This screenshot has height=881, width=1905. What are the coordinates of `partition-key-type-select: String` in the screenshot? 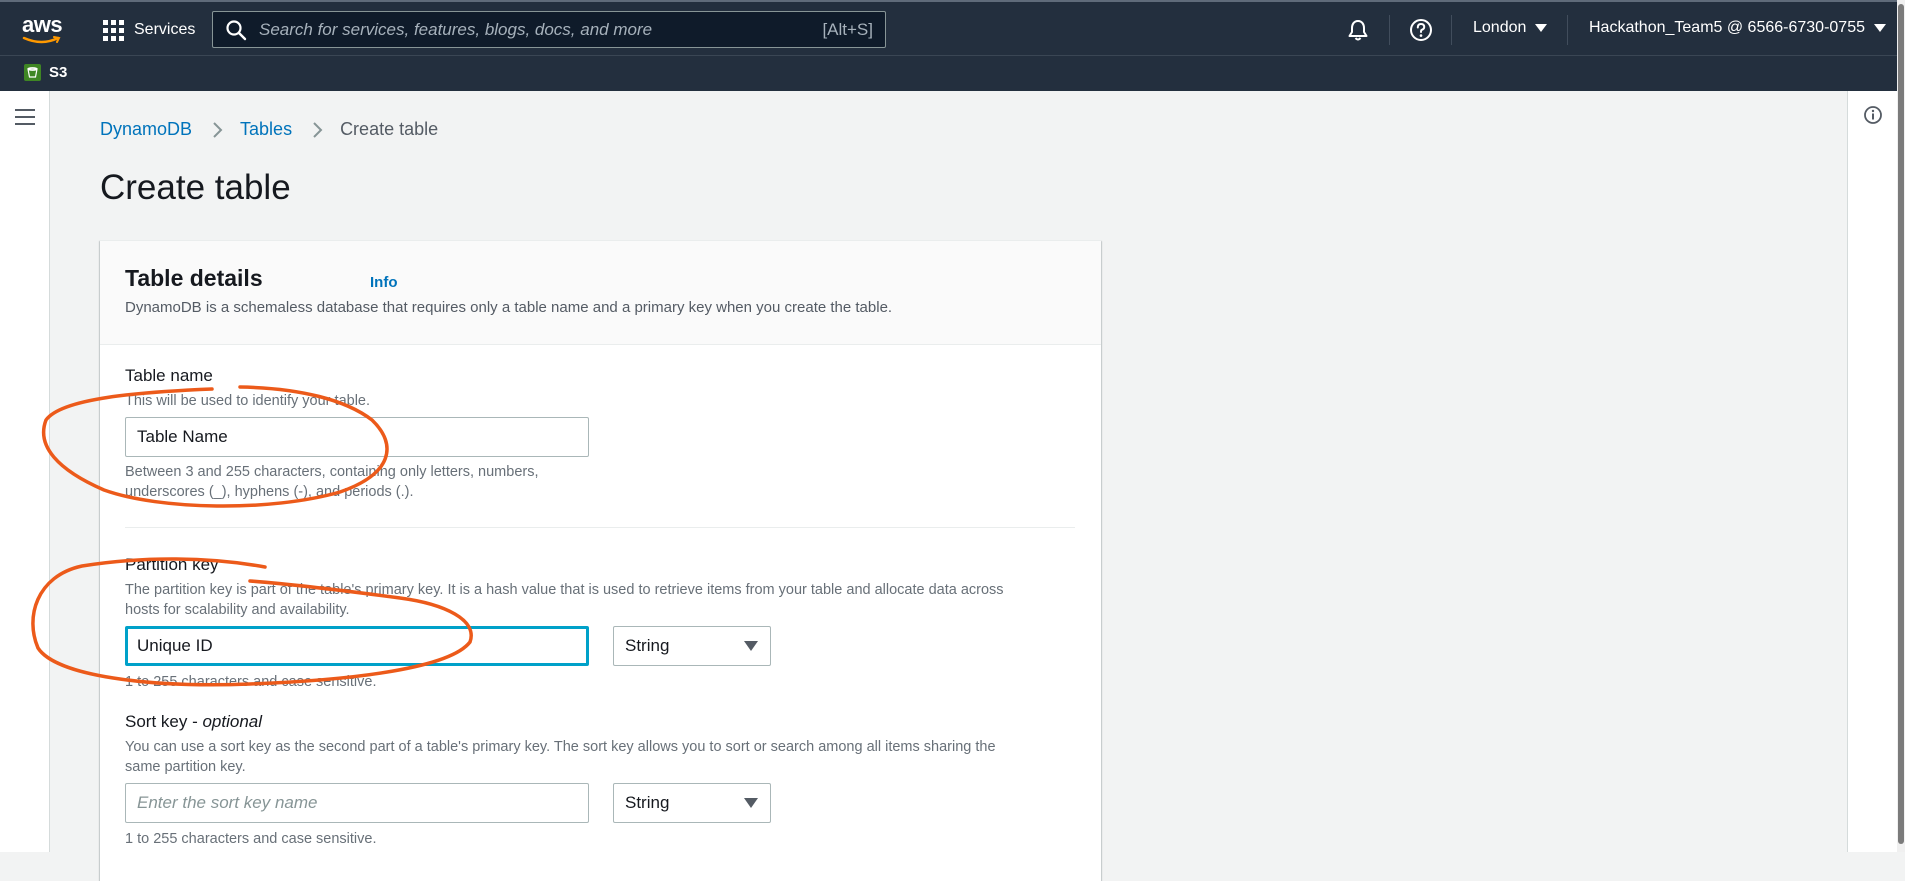 It's located at (692, 646).